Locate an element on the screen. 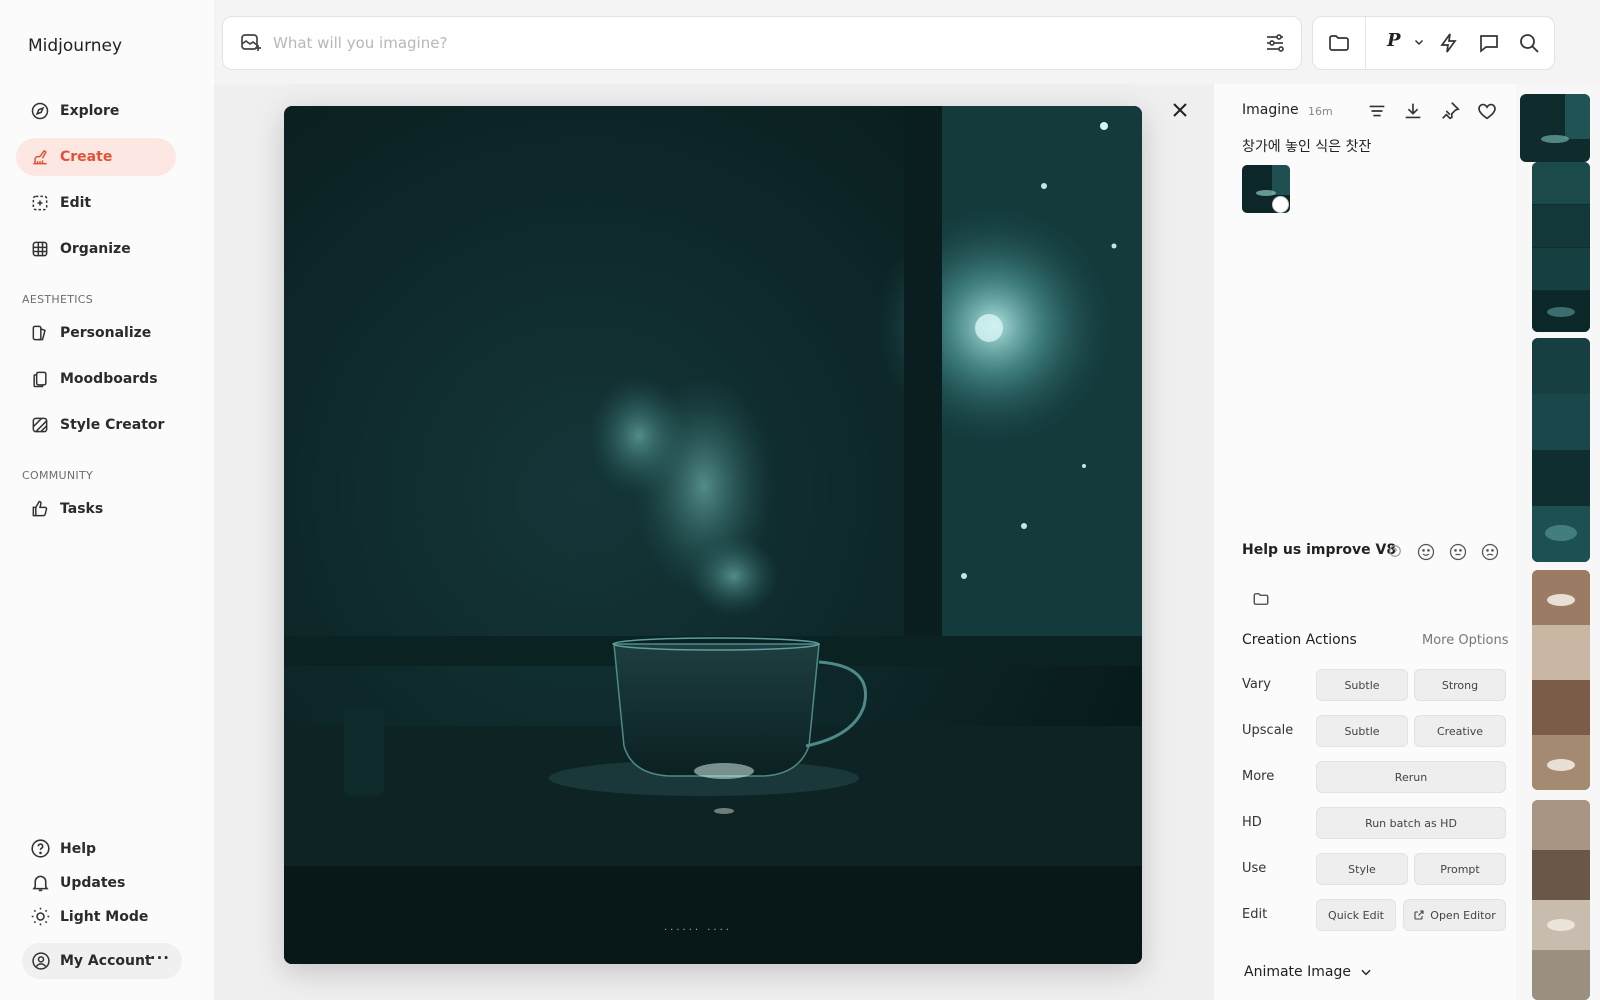  creation-actions-title: Creation Actions is located at coordinates (1299, 640).